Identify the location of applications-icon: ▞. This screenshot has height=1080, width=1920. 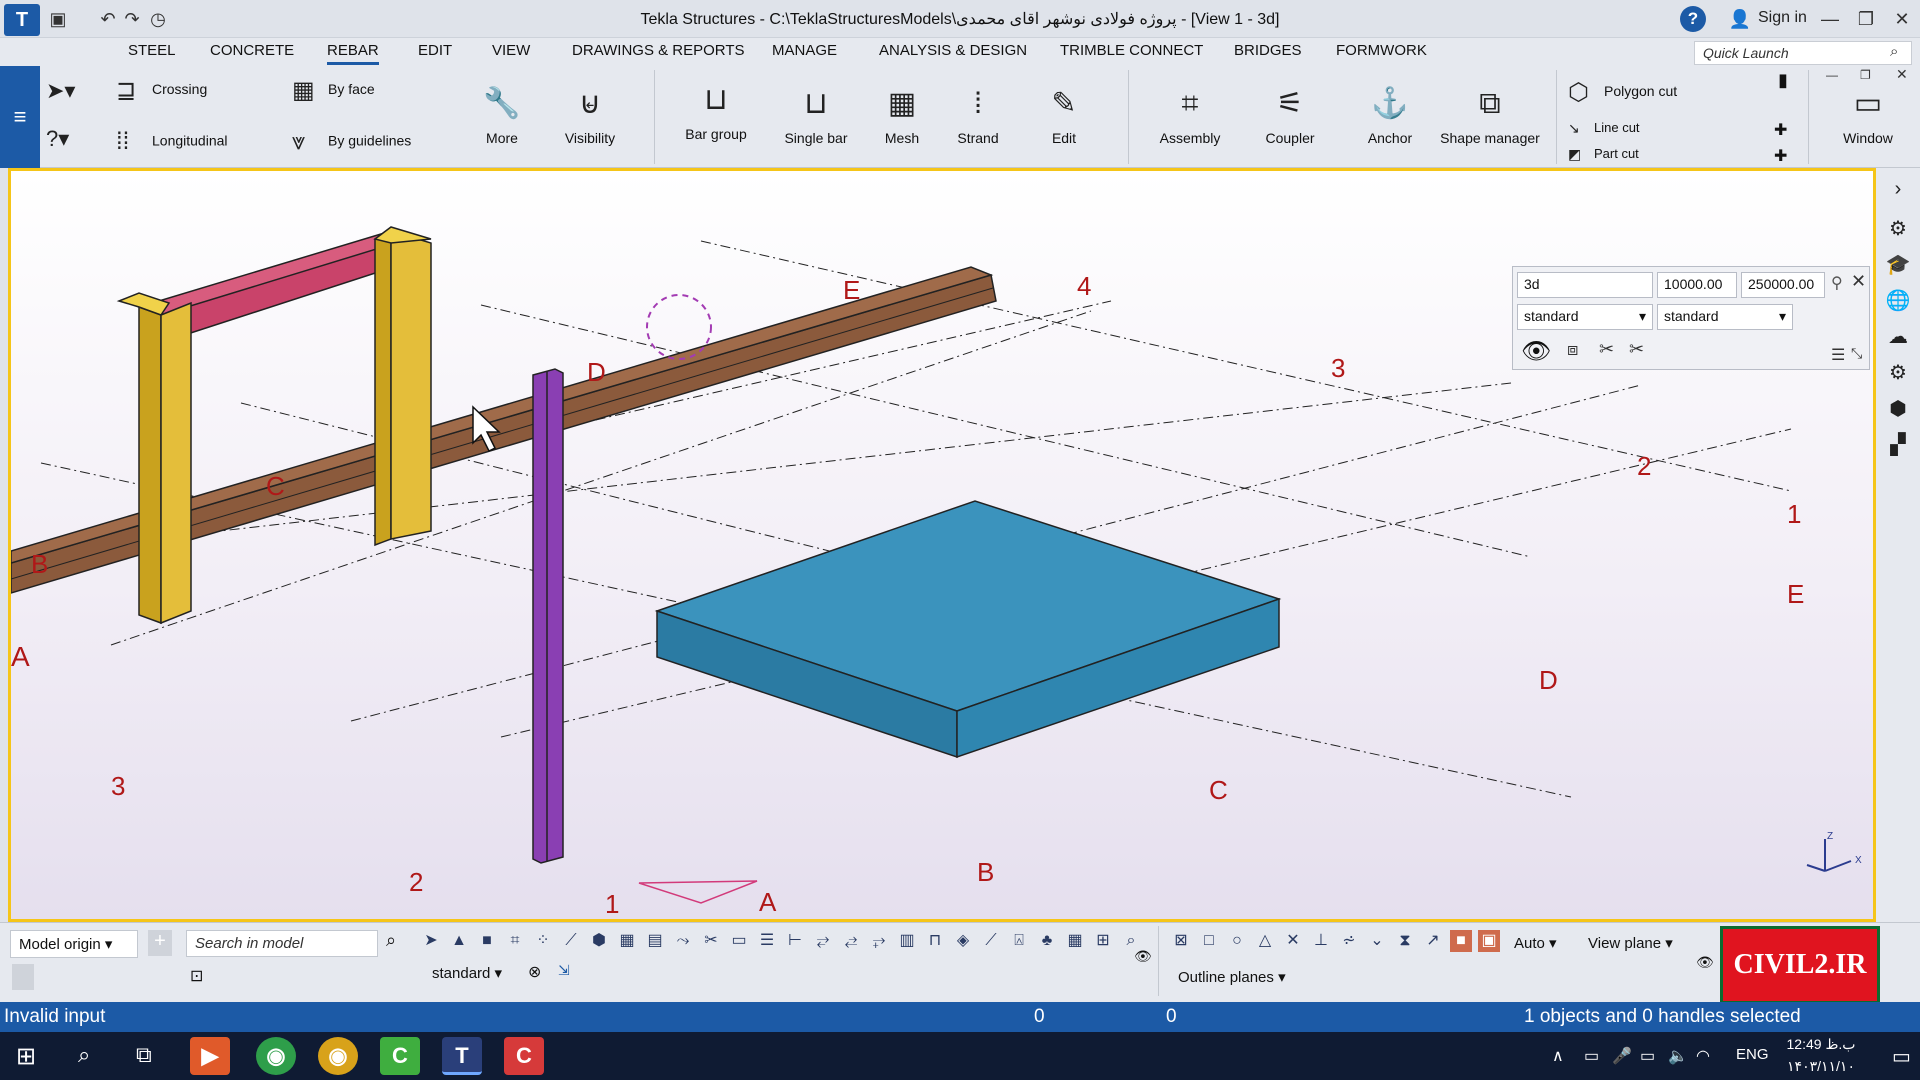
(1898, 447).